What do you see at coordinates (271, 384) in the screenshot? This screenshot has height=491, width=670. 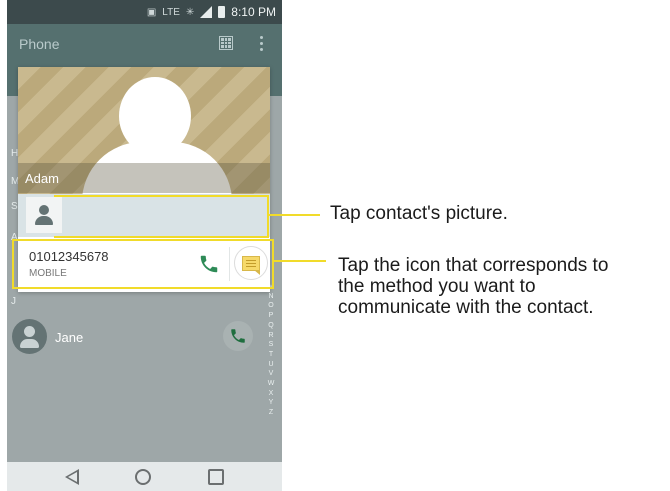 I see `index-letter: W` at bounding box center [271, 384].